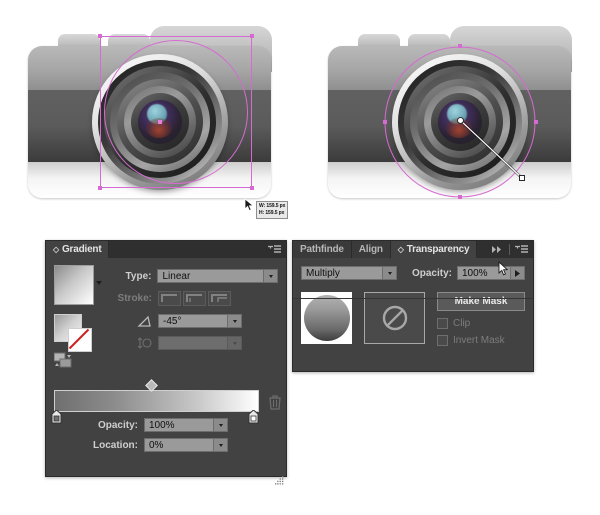 This screenshot has width=600, height=515. Describe the element at coordinates (169, 298) in the screenshot. I see `stroke-within-button` at that location.